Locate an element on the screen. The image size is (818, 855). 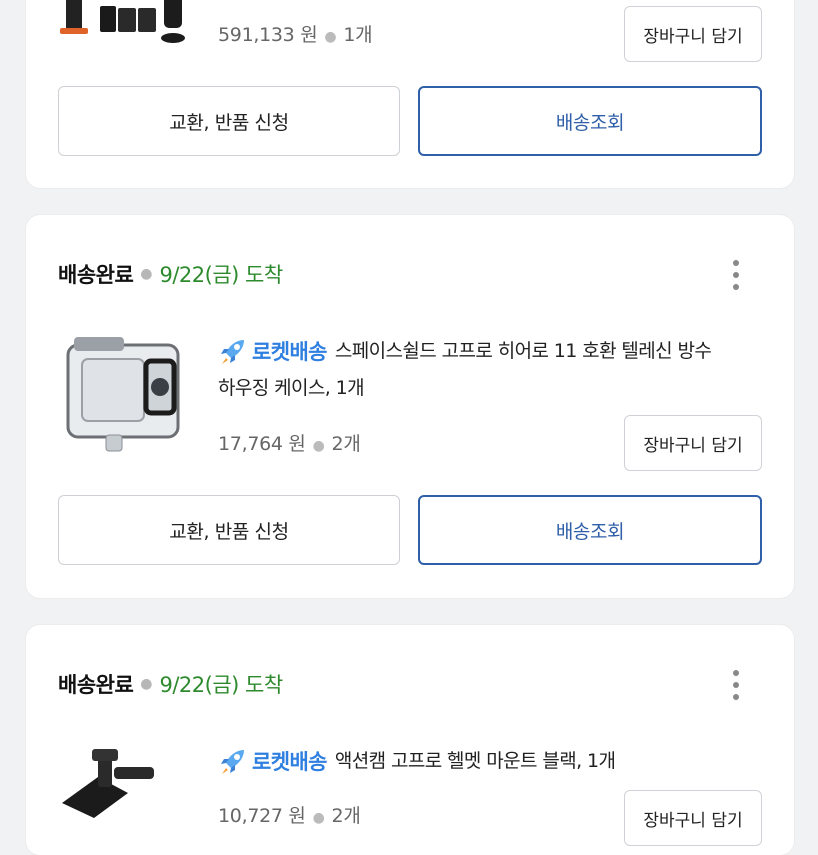
camera-bundle-image is located at coordinates (122, 21).